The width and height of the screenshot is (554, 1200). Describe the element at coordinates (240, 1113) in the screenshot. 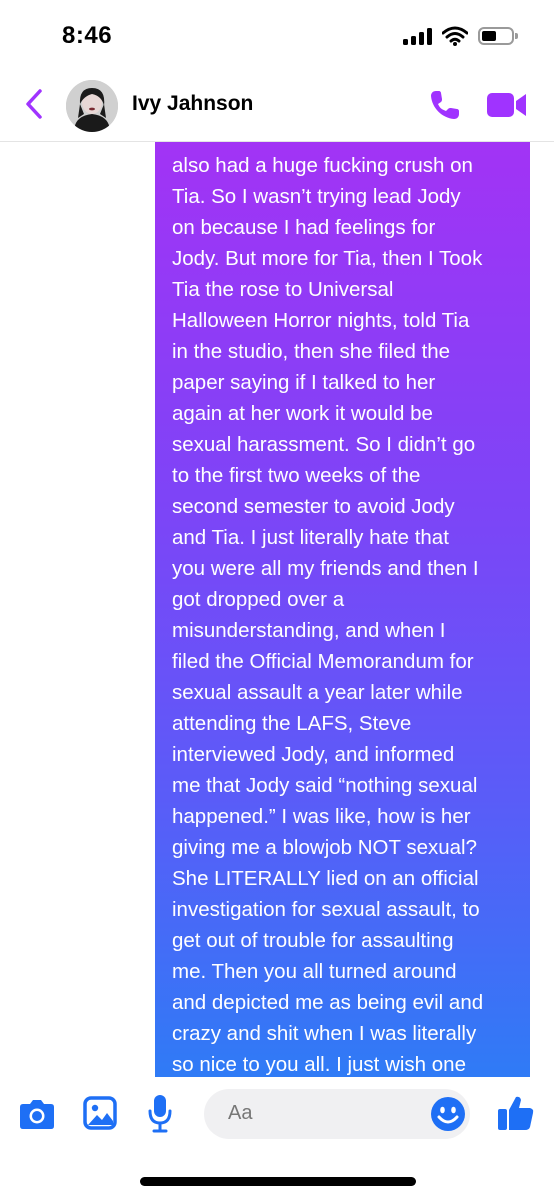

I see `message-input-placeholder: Aa` at that location.